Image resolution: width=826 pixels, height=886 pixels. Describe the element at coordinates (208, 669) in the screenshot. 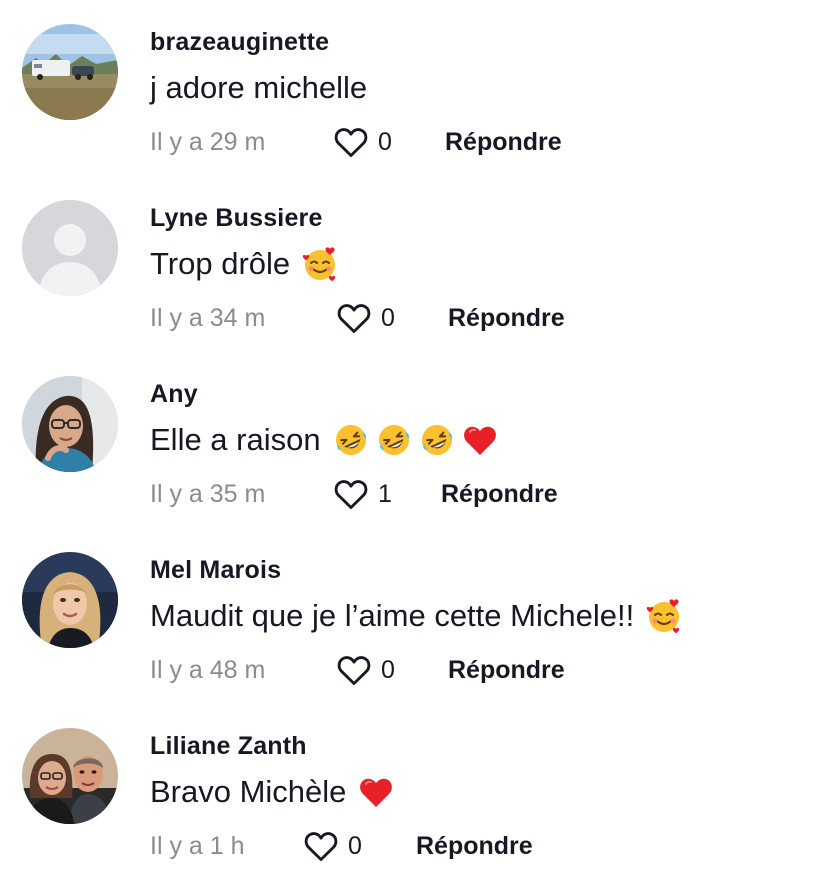

I see `comment-timestamp: Il y a 48 m` at that location.